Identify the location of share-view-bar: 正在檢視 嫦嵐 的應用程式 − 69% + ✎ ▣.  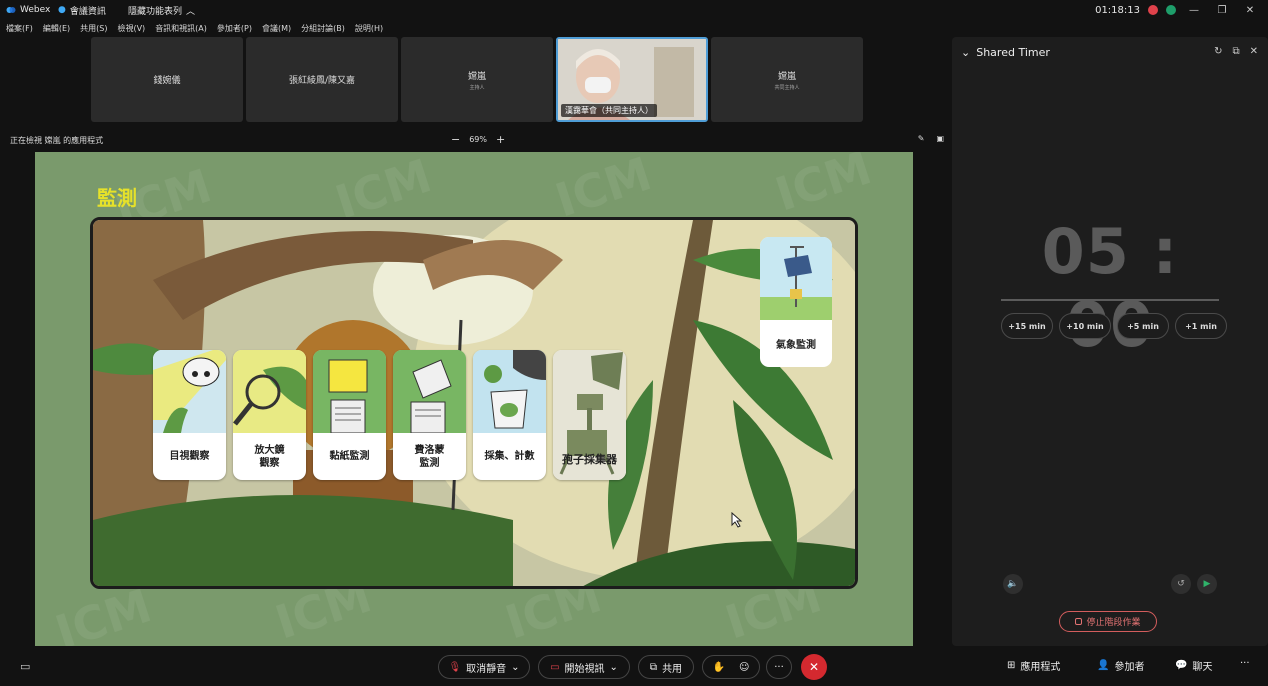
(476, 140).